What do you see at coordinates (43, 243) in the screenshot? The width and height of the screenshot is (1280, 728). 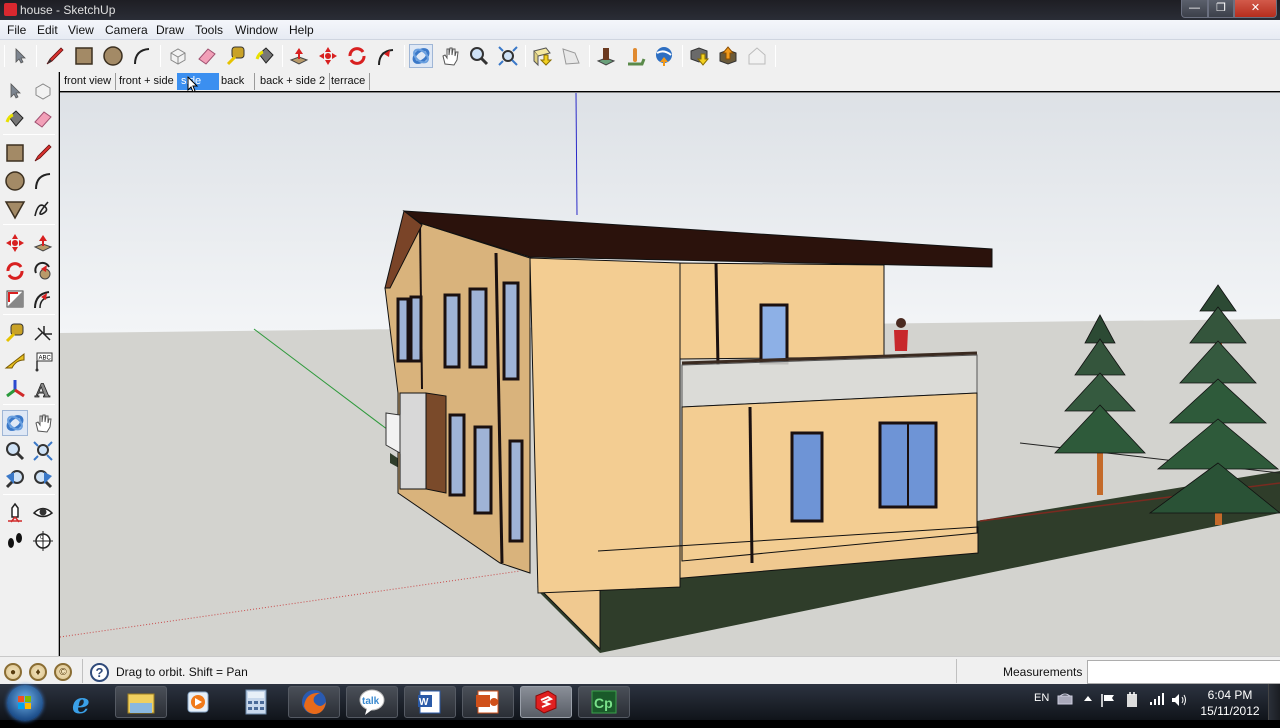 I see `left-push-pull-tool` at bounding box center [43, 243].